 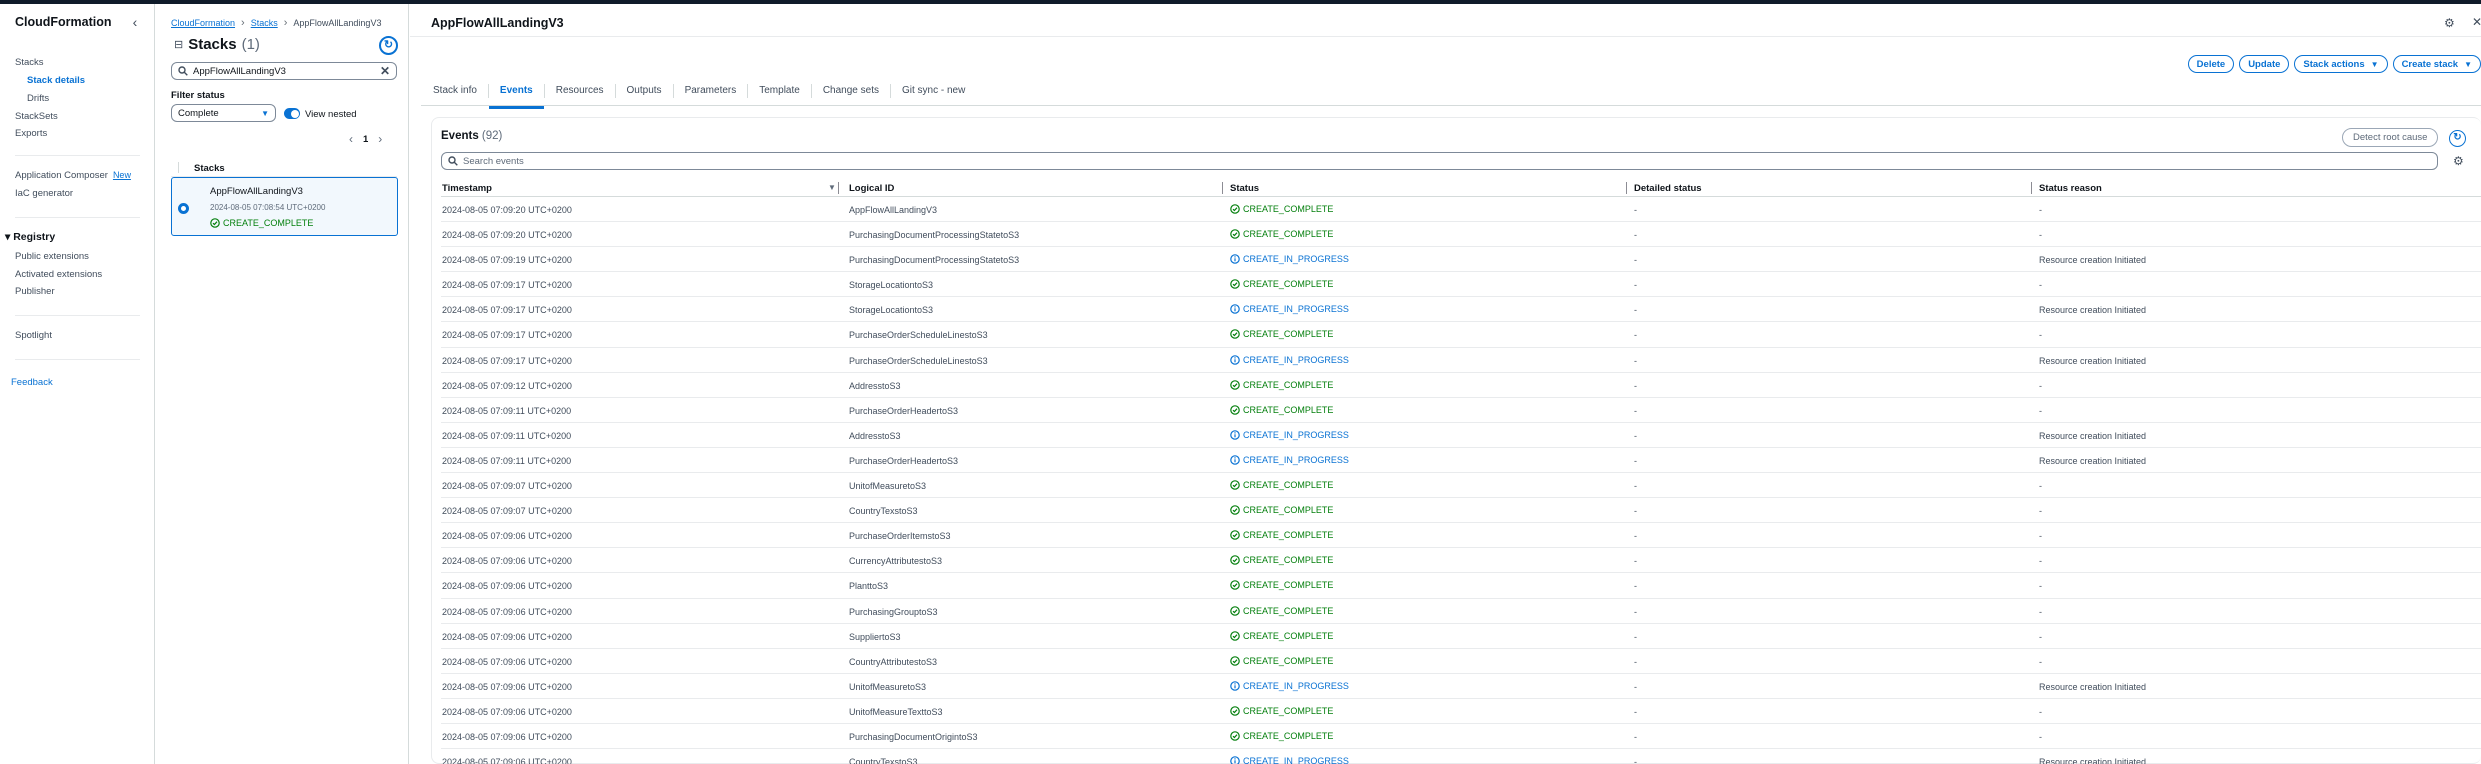 I want to click on stack-search-input, so click(x=284, y=71).